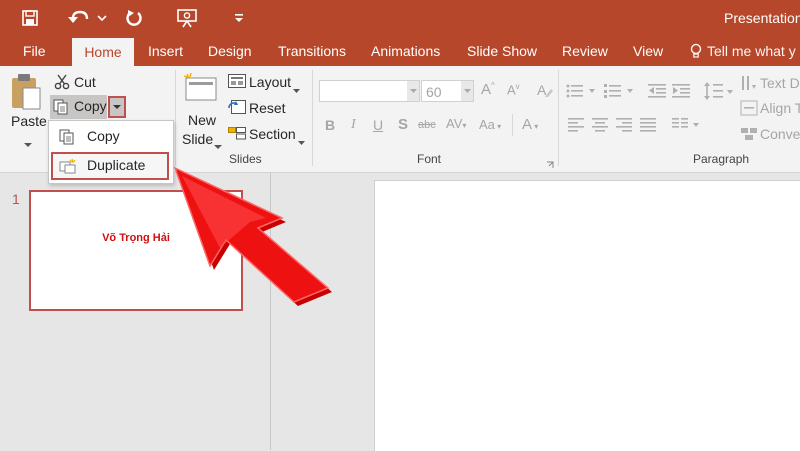  What do you see at coordinates (687, 127) in the screenshot?
I see `columns-icon` at bounding box center [687, 127].